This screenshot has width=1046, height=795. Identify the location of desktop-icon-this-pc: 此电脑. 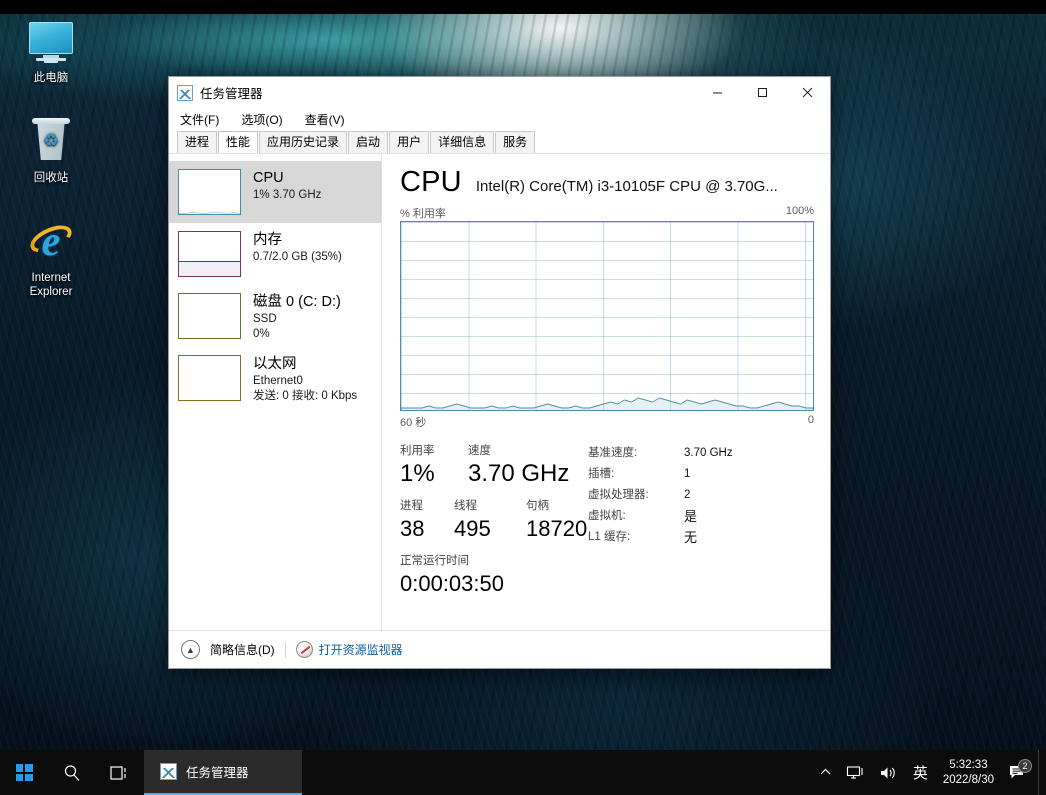
(51, 51).